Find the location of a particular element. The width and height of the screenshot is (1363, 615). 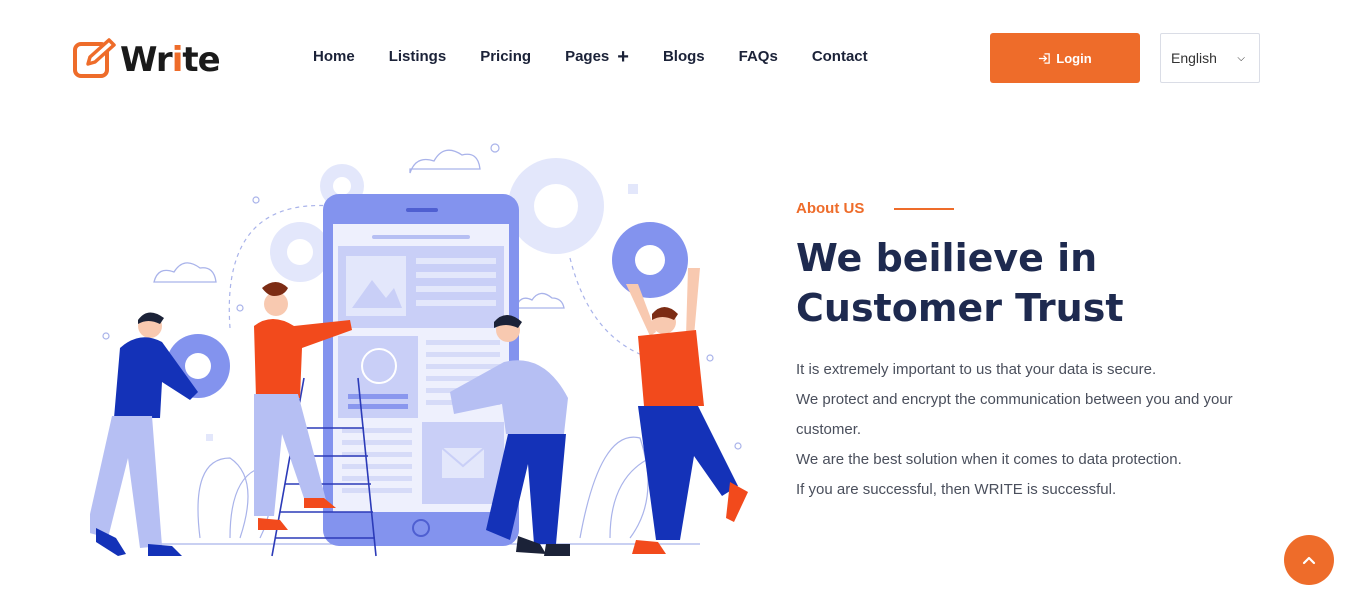

about-tag: About US is located at coordinates (1031, 208).